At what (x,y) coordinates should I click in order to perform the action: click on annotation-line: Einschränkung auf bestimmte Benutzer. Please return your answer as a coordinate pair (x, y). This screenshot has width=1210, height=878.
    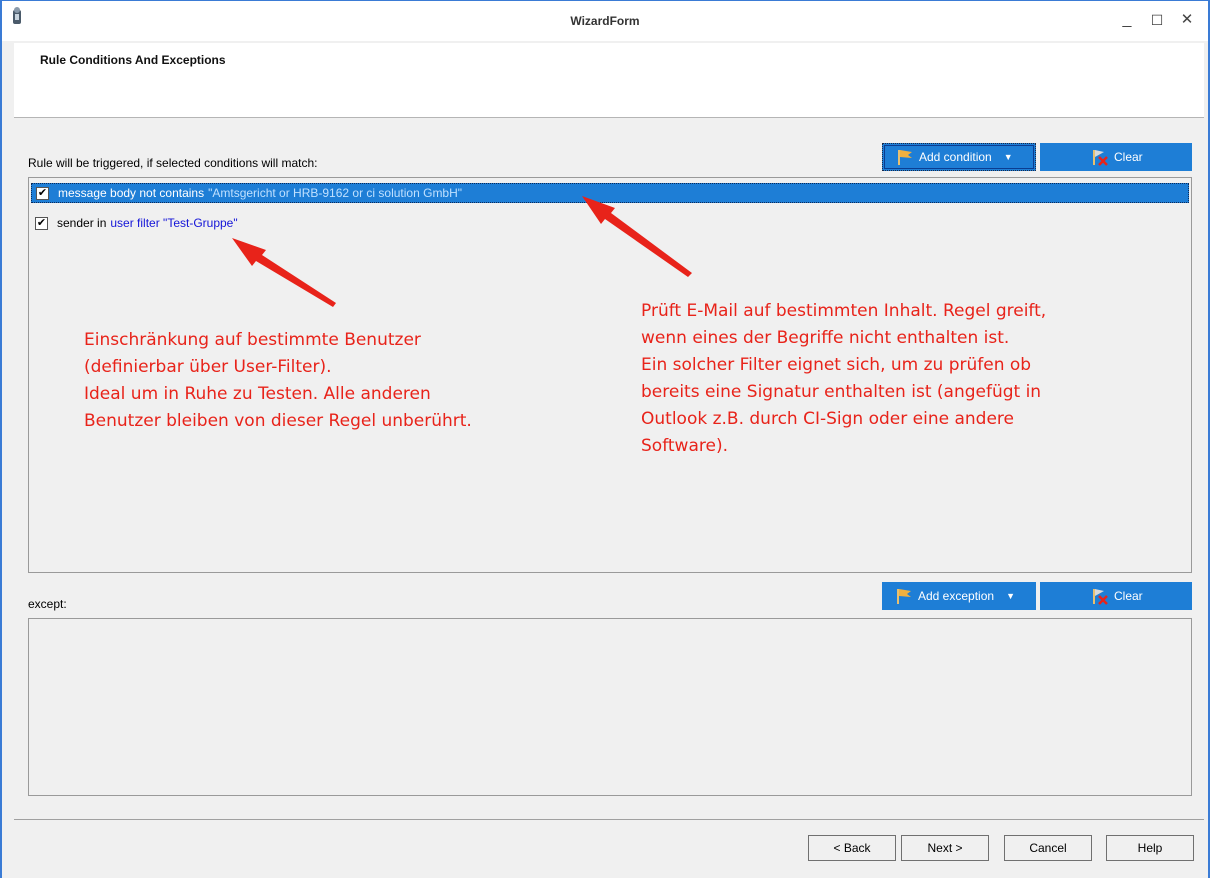
    Looking at the image, I should click on (252, 340).